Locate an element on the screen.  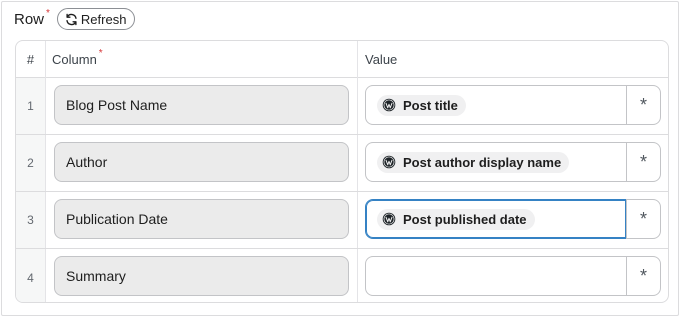
value-field: Post published date is located at coordinates (496, 219).